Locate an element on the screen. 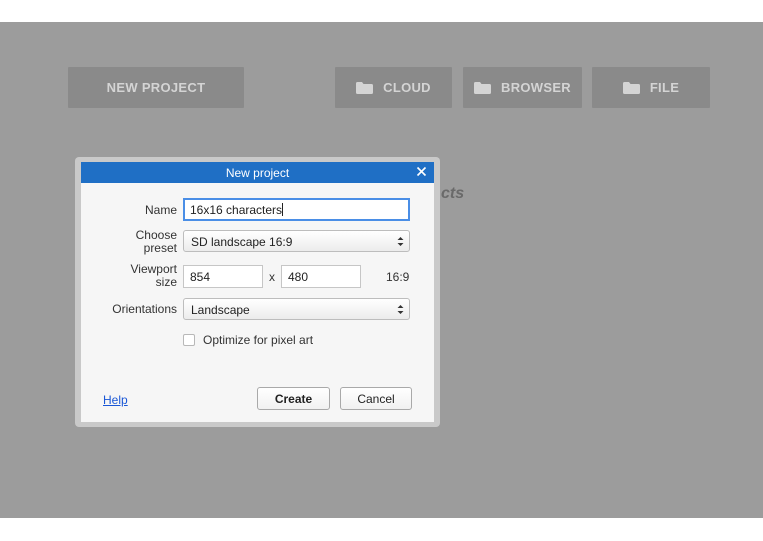 This screenshot has width=763, height=541. file-label: FILE is located at coordinates (664, 87).